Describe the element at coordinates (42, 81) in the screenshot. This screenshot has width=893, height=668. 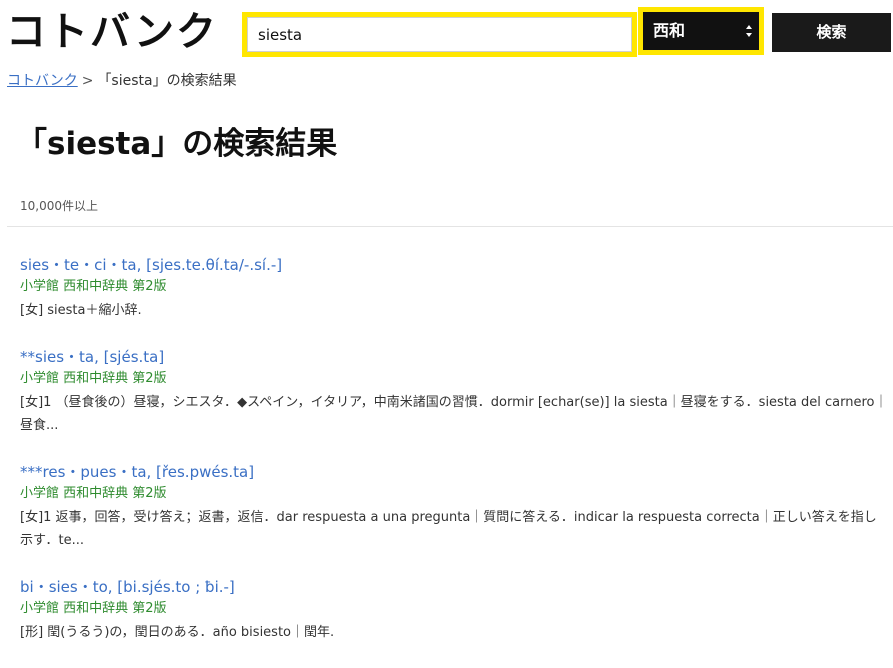
I see `breadcrumb-home-link: コトバンク` at that location.